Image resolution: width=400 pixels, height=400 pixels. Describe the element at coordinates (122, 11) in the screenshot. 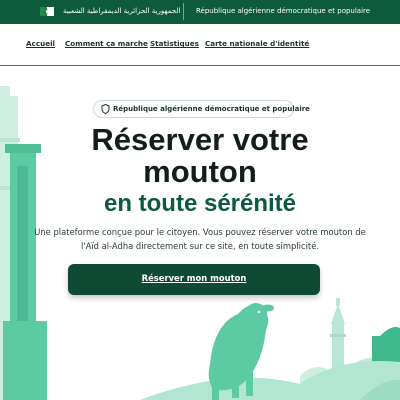

I see `government-name-arabic: الجمهورية الجزائرية الديمقراطية الشعبية` at that location.